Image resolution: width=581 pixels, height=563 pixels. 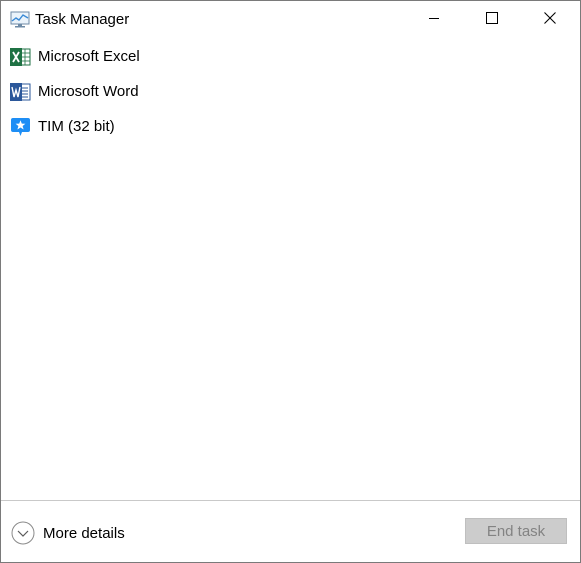 What do you see at coordinates (290, 91) in the screenshot?
I see `app-row-word: Microsoft Word` at bounding box center [290, 91].